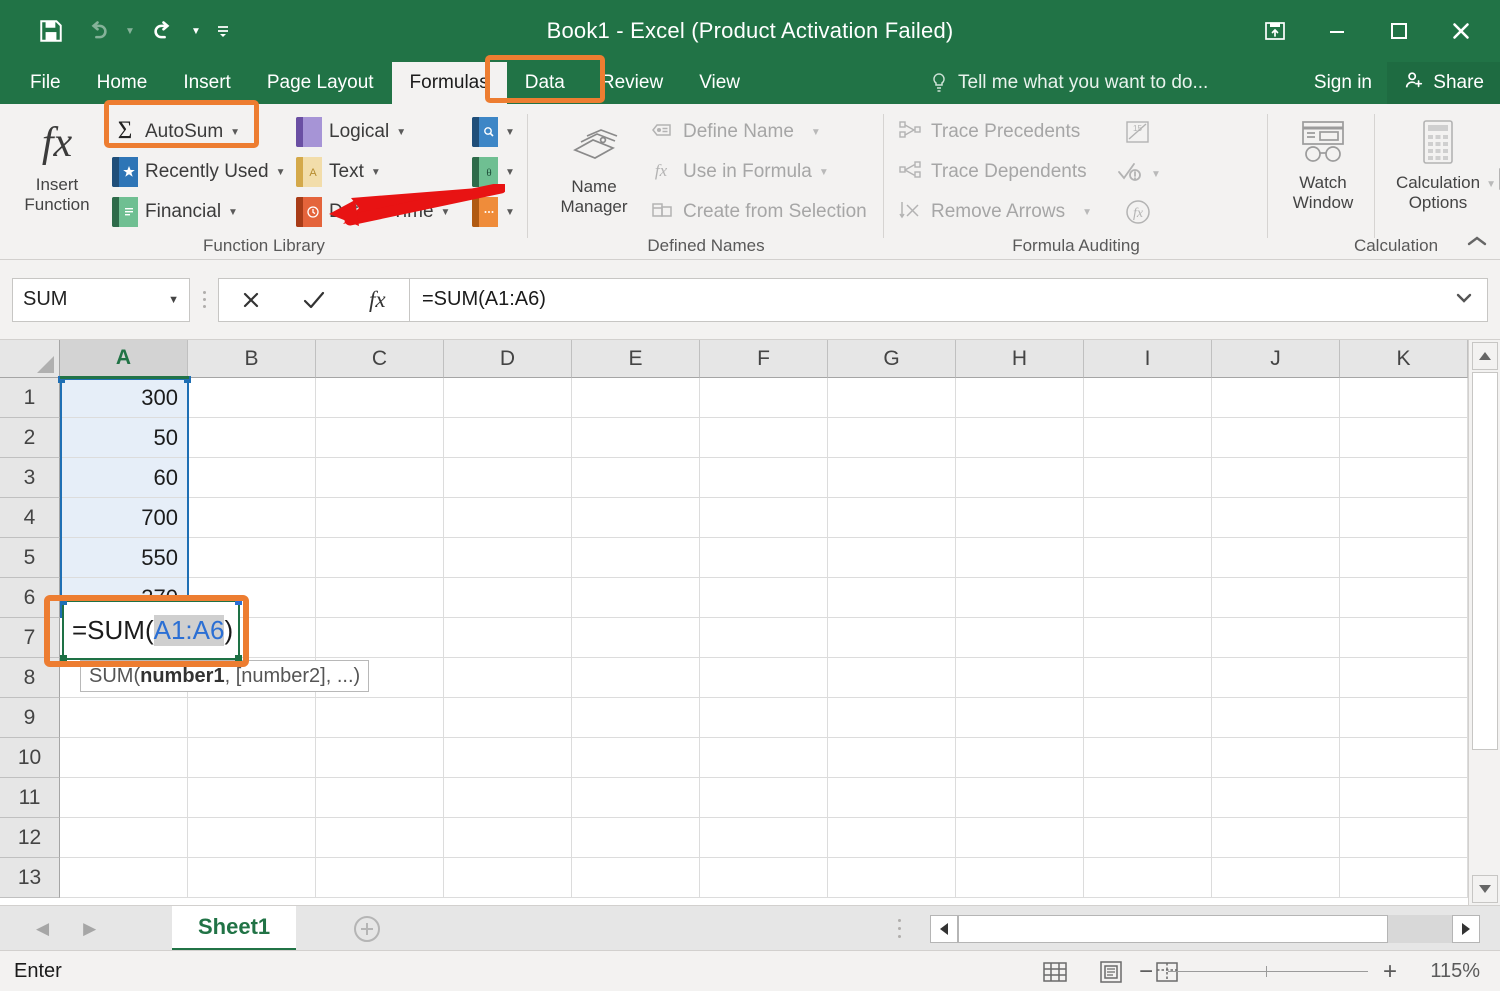 The height and width of the screenshot is (991, 1500). Describe the element at coordinates (252, 878) in the screenshot. I see `cell-b13` at that location.